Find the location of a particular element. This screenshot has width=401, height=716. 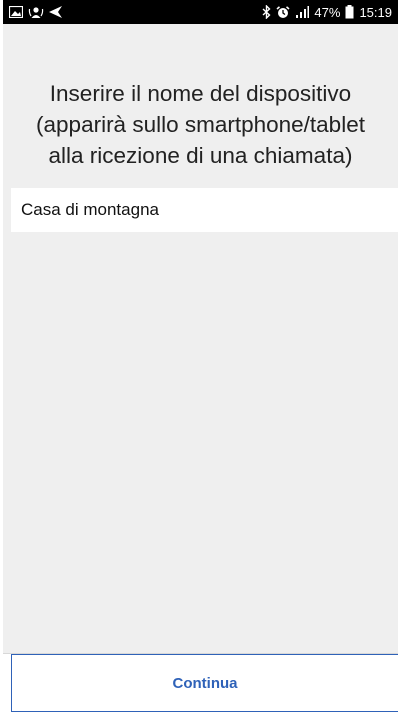

status-left-icons is located at coordinates (35, 12).